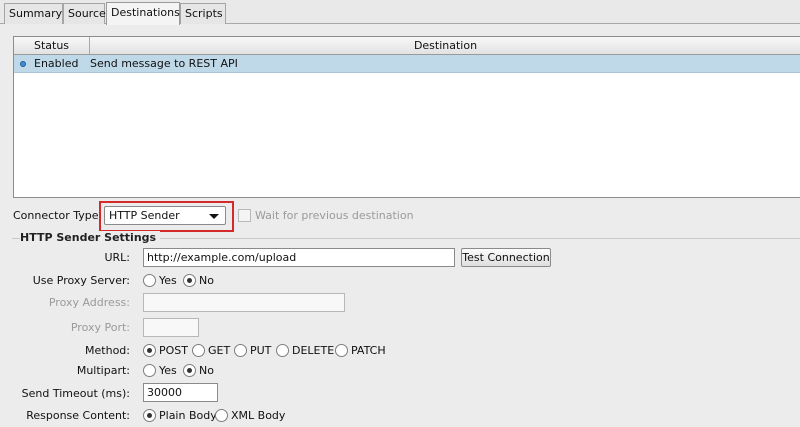  I want to click on send-timeout-label: Send Timeout (ms):, so click(75, 393).